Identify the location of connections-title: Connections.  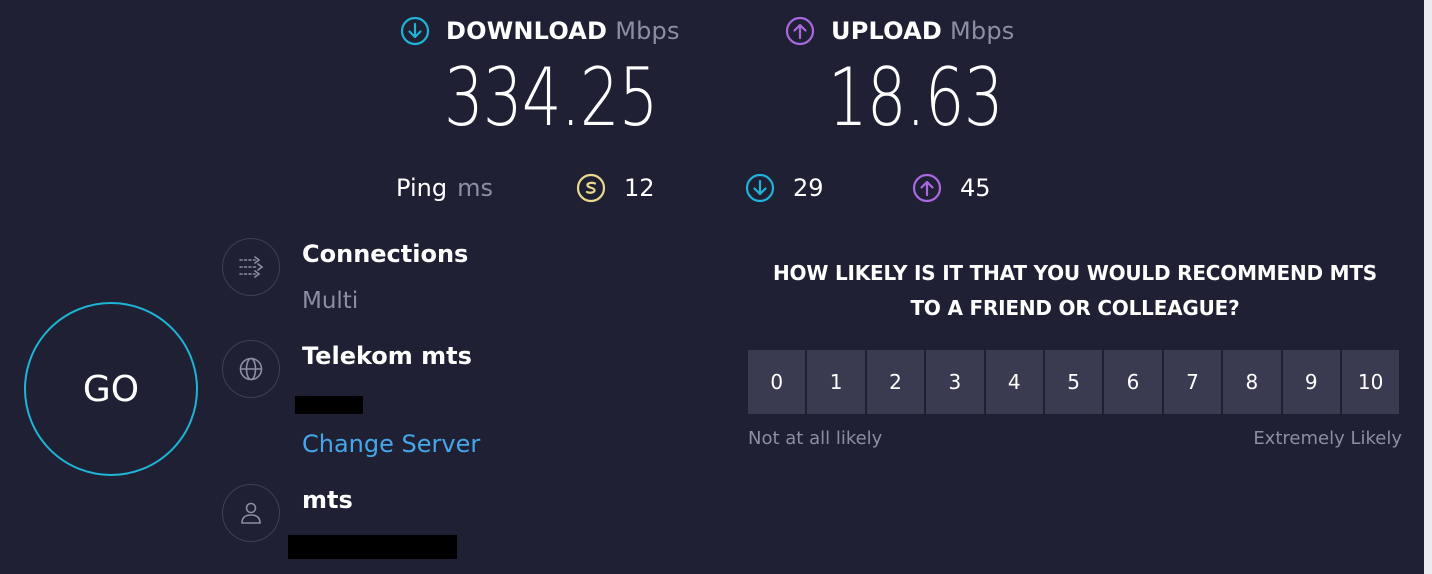
(385, 254).